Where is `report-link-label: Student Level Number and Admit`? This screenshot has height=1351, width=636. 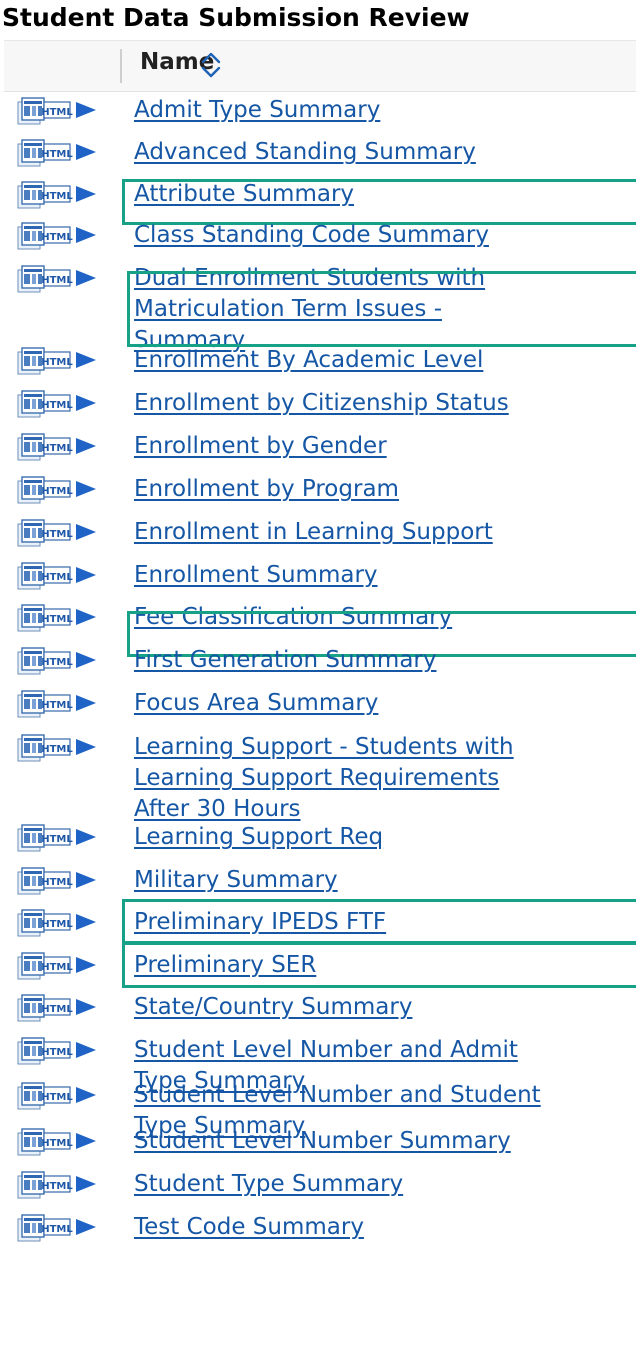 report-link-label: Student Level Number and Admit is located at coordinates (326, 1050).